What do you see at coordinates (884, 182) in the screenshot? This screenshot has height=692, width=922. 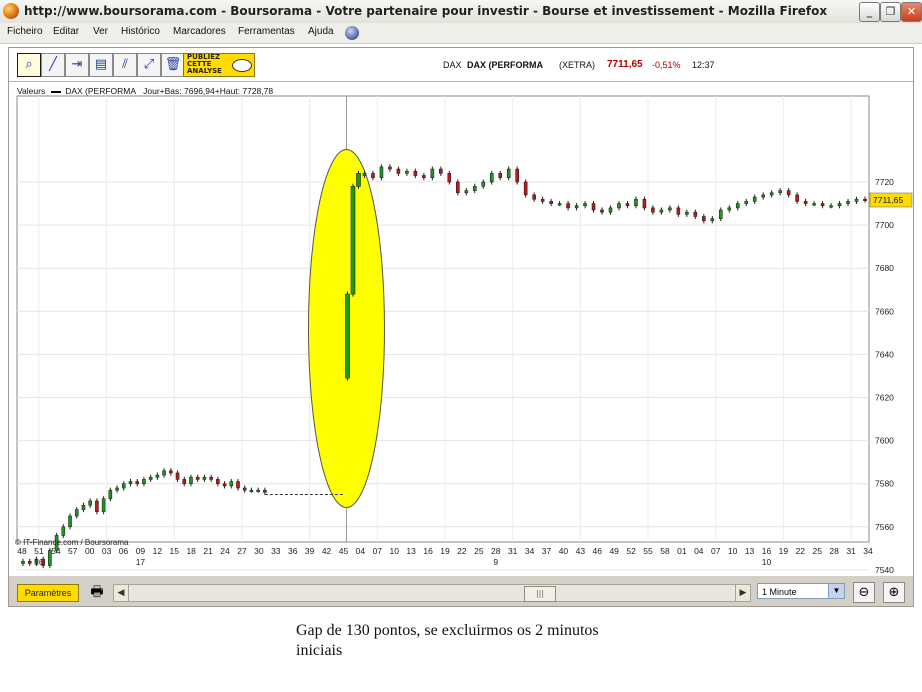 I see `y-tick-label: 7720` at bounding box center [884, 182].